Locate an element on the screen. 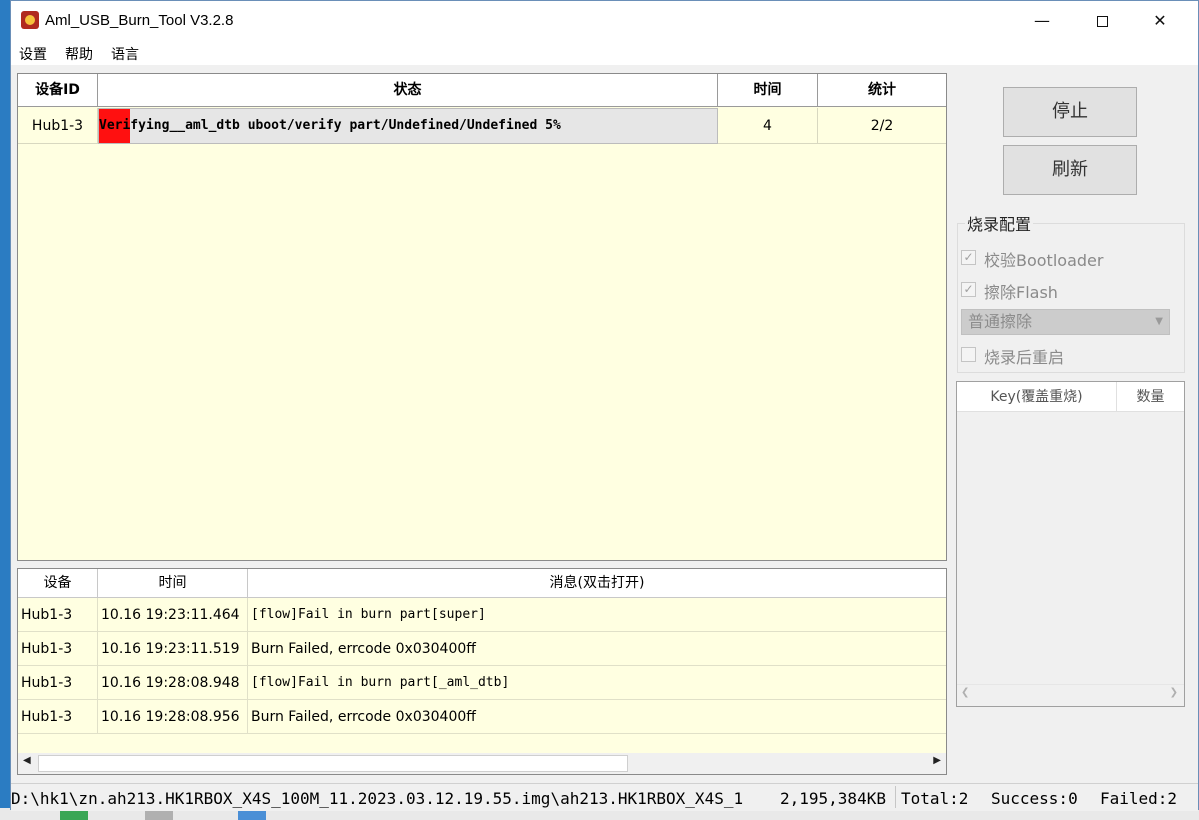 This screenshot has width=1199, height=820. erase-flash-label: 擦除Flash is located at coordinates (1021, 292).